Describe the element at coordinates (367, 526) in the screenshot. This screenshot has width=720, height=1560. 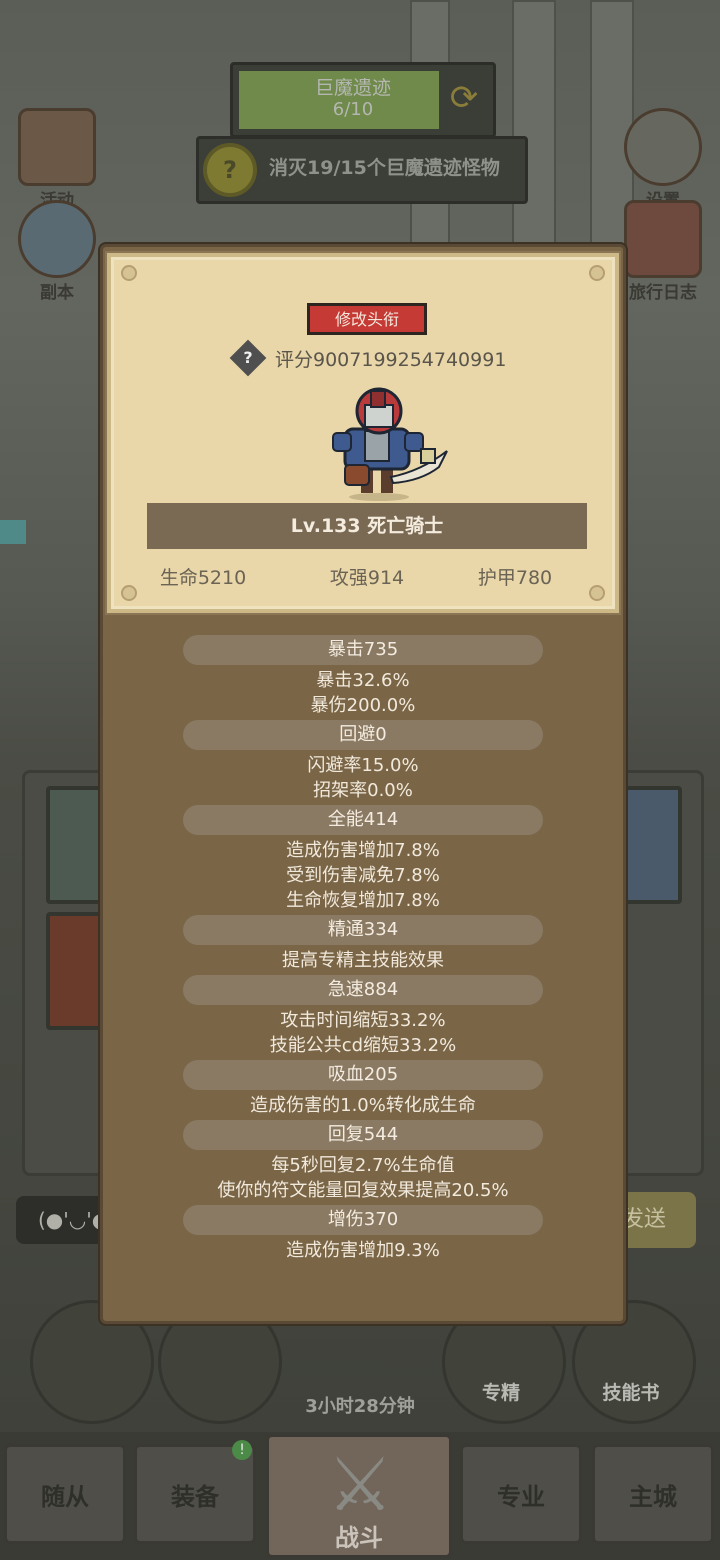
I see `level-class-bar: Lv.133 死亡骑士` at that location.